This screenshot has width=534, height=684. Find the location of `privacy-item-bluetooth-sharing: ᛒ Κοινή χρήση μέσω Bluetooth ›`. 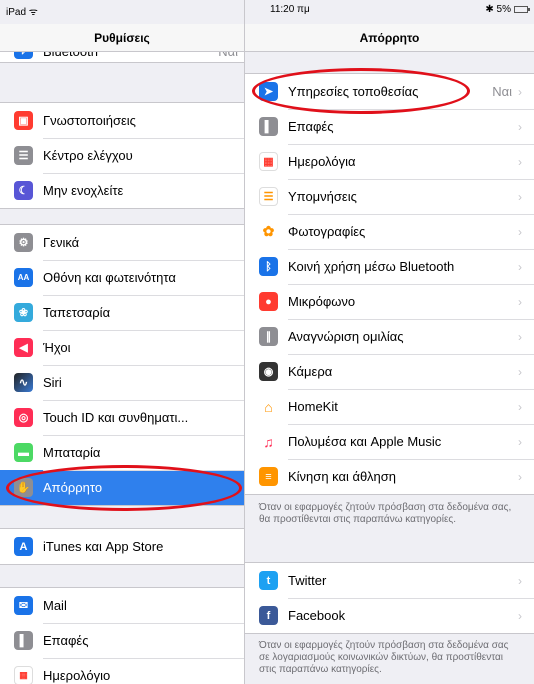

privacy-item-bluetooth-sharing: ᛒ Κοινή χρήση μέσω Bluetooth › is located at coordinates (389, 266).